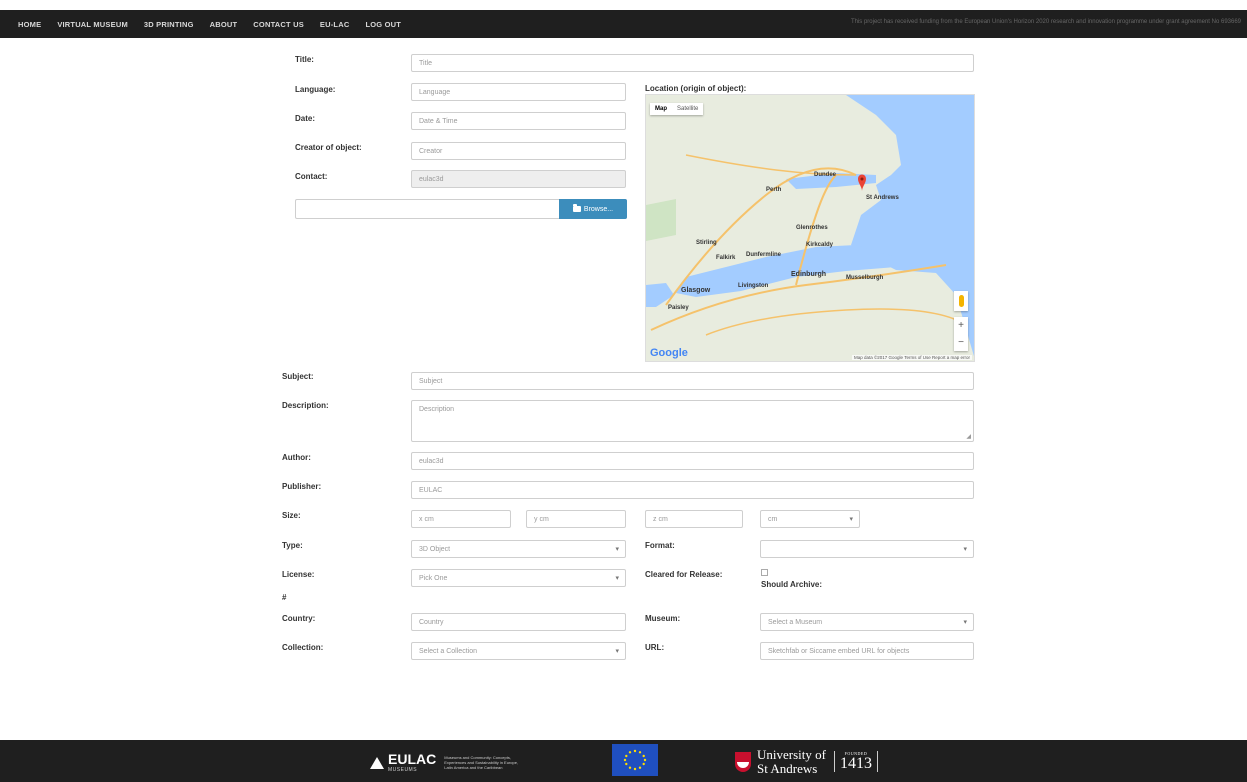  Describe the element at coordinates (687, 109) in the screenshot. I see `map-tab-satellite: Satellite` at that location.